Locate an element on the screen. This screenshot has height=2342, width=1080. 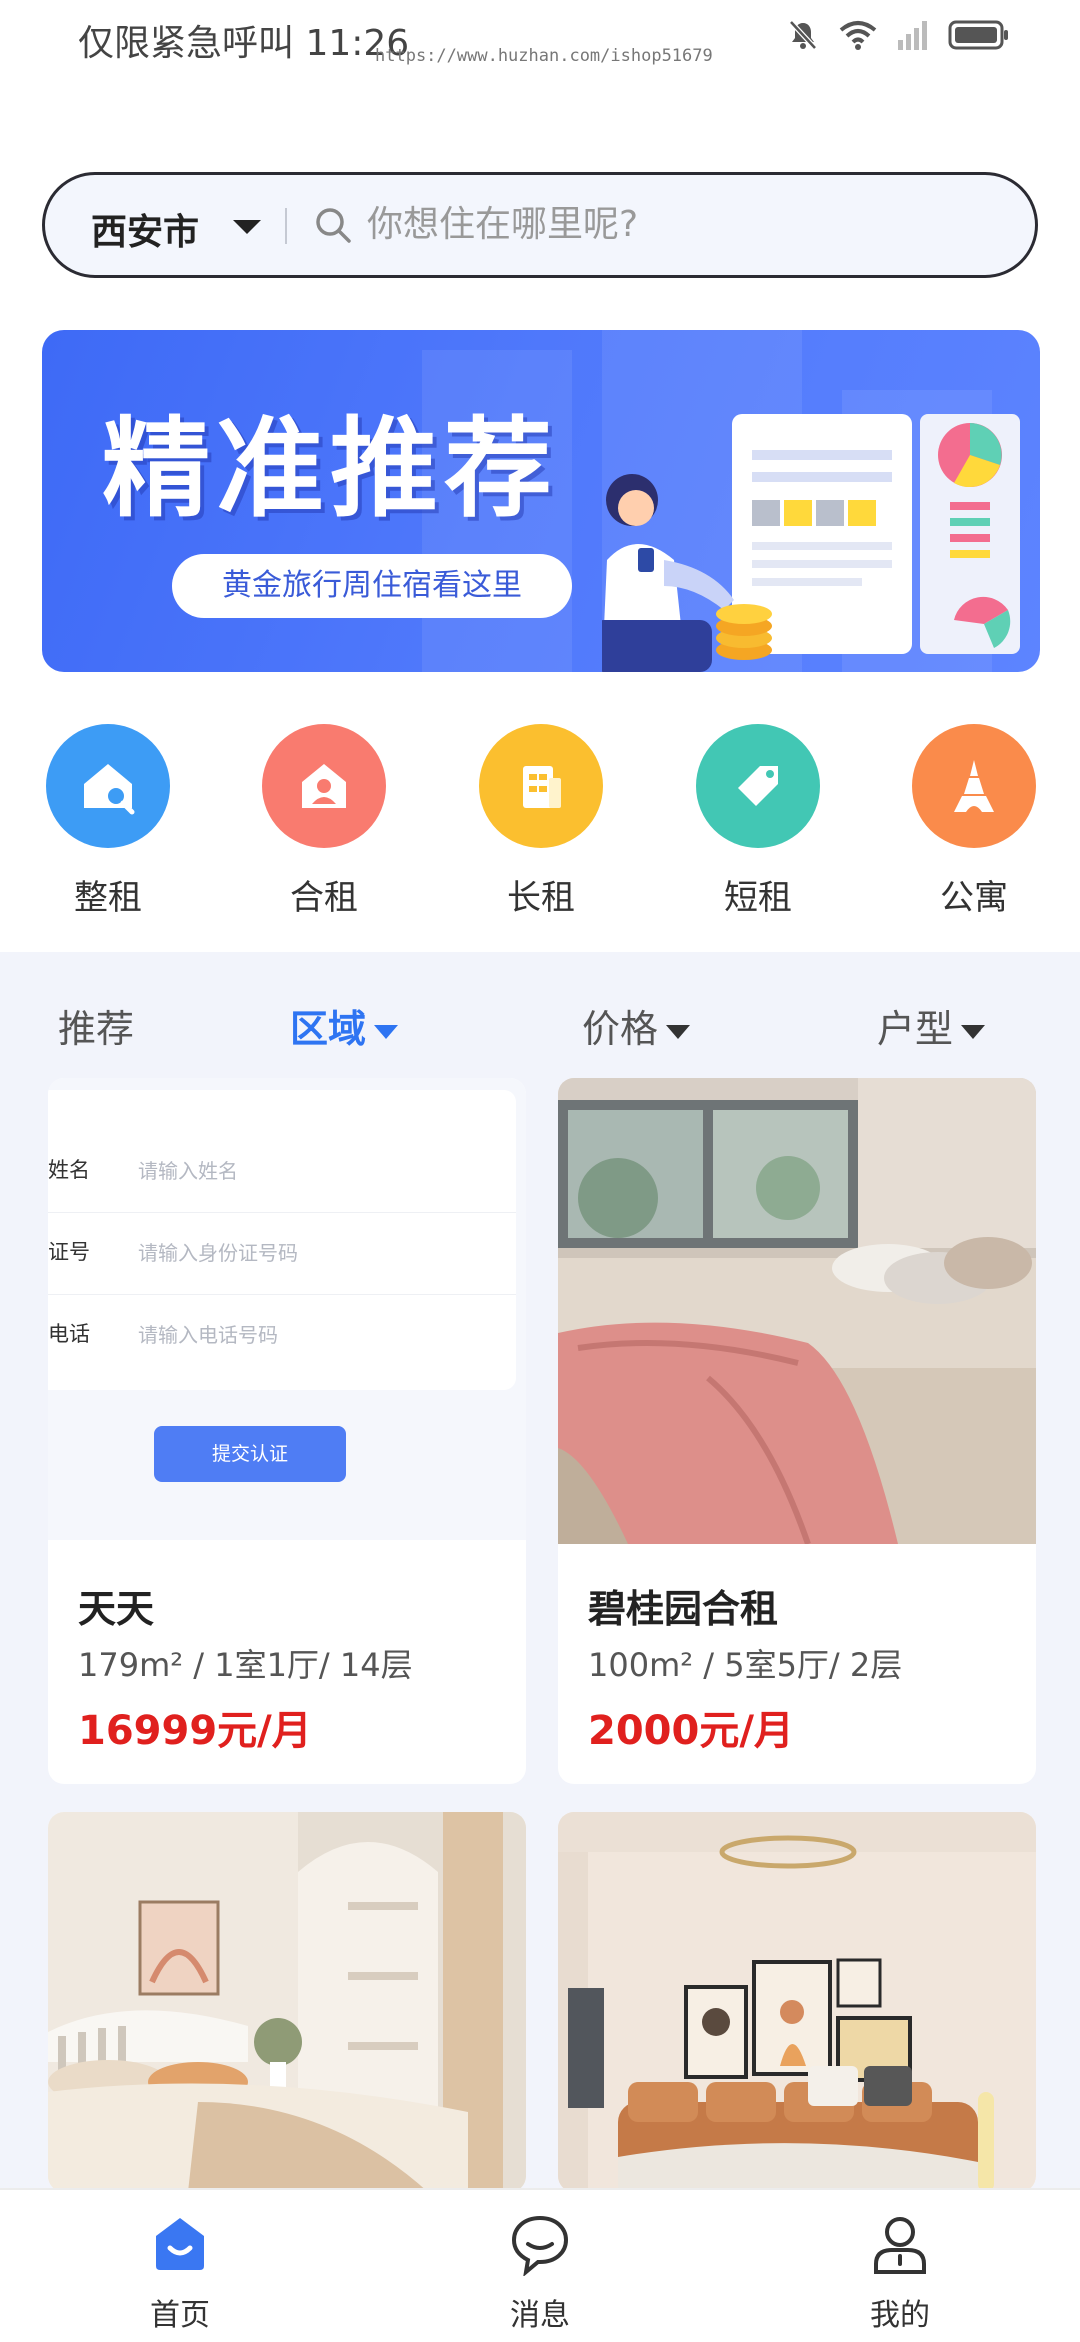
listing-price: 2000元/月 is located at coordinates (691, 1731).